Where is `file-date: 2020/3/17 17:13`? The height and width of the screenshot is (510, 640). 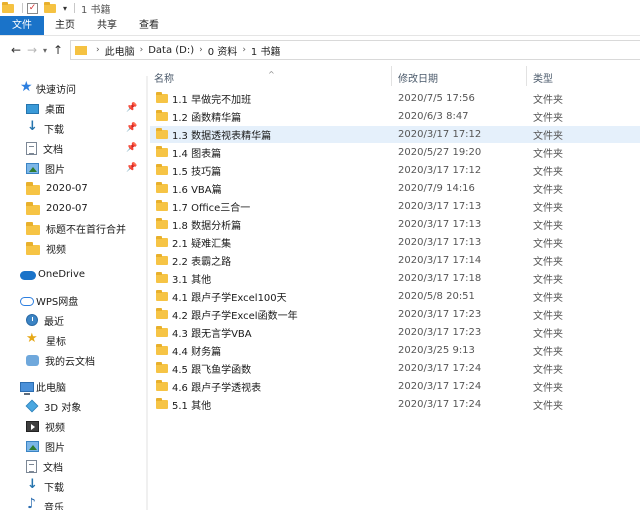 file-date: 2020/3/17 17:13 is located at coordinates (440, 206).